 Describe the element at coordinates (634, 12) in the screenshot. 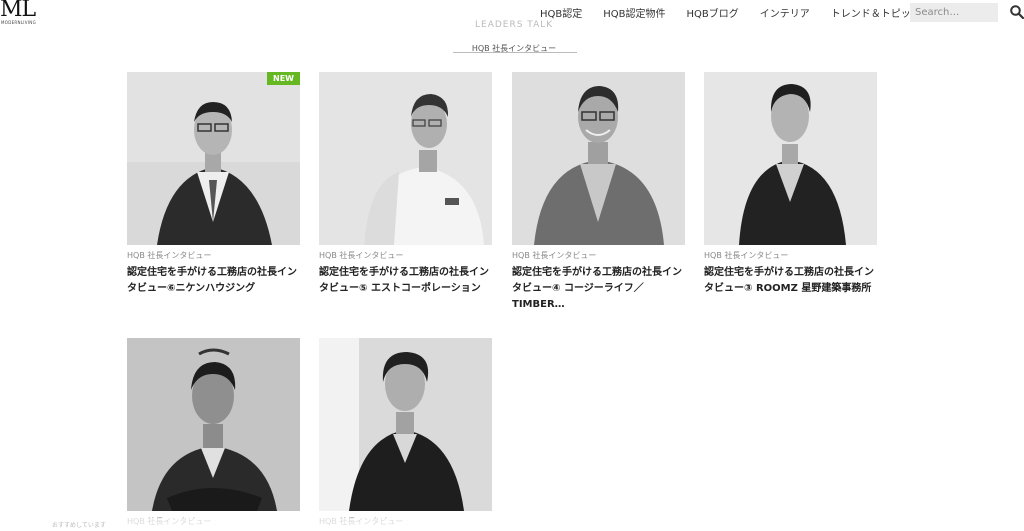

I see `nav-item-hqb-properties: HQB認定物件` at that location.